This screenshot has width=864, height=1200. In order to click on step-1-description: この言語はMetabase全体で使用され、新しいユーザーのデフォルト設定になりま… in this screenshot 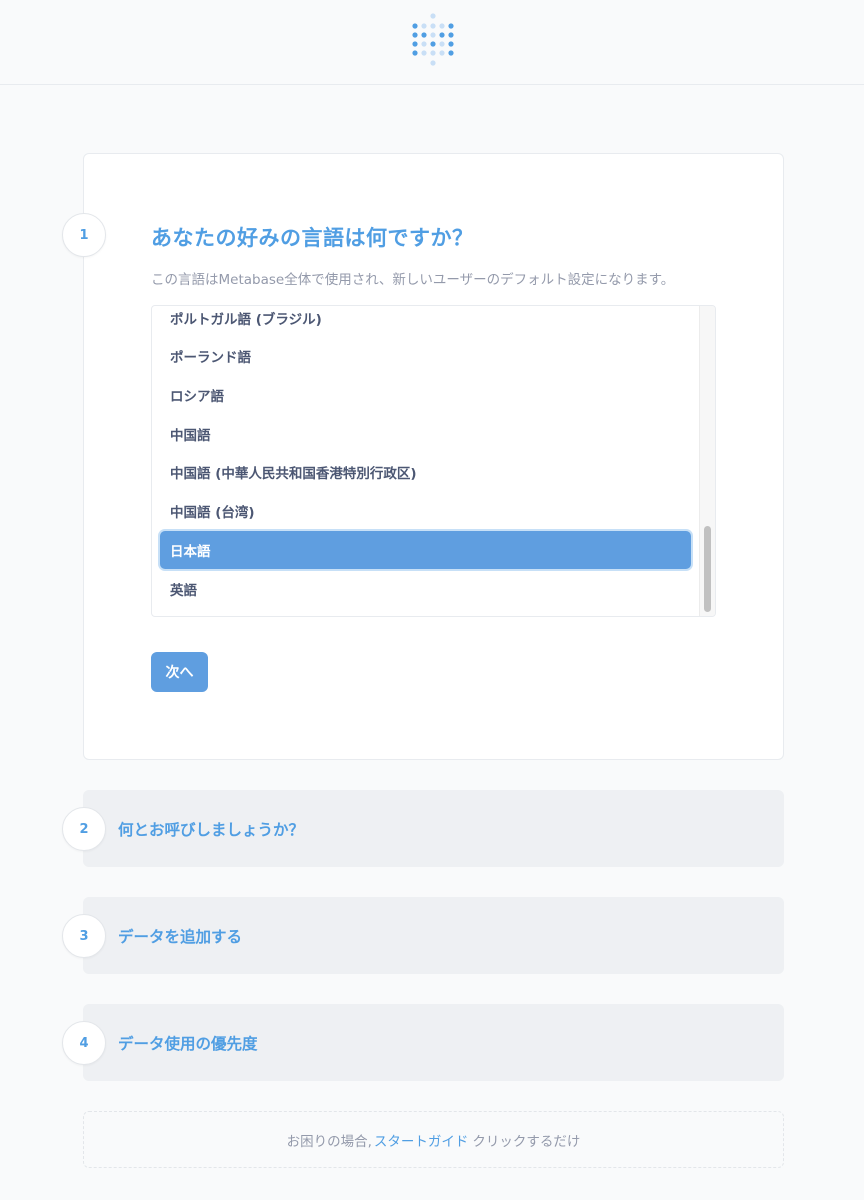, I will do `click(413, 280)`.